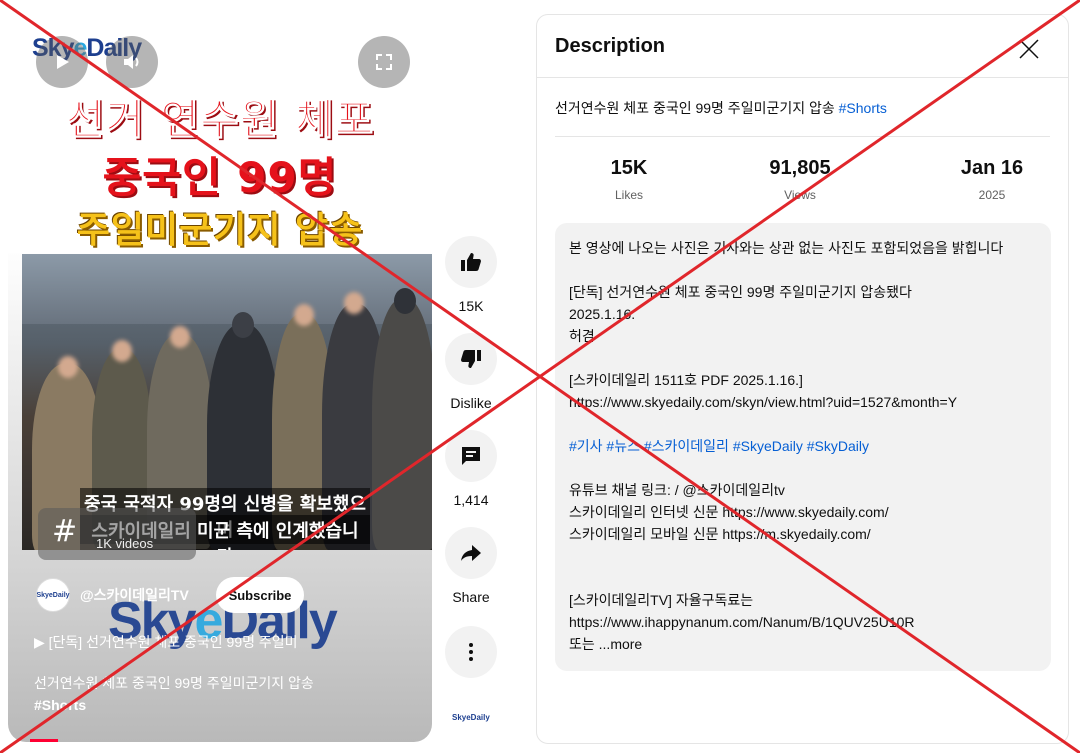  What do you see at coordinates (125, 543) in the screenshot?
I see `hashtag-video-count: 1K videos` at bounding box center [125, 543].